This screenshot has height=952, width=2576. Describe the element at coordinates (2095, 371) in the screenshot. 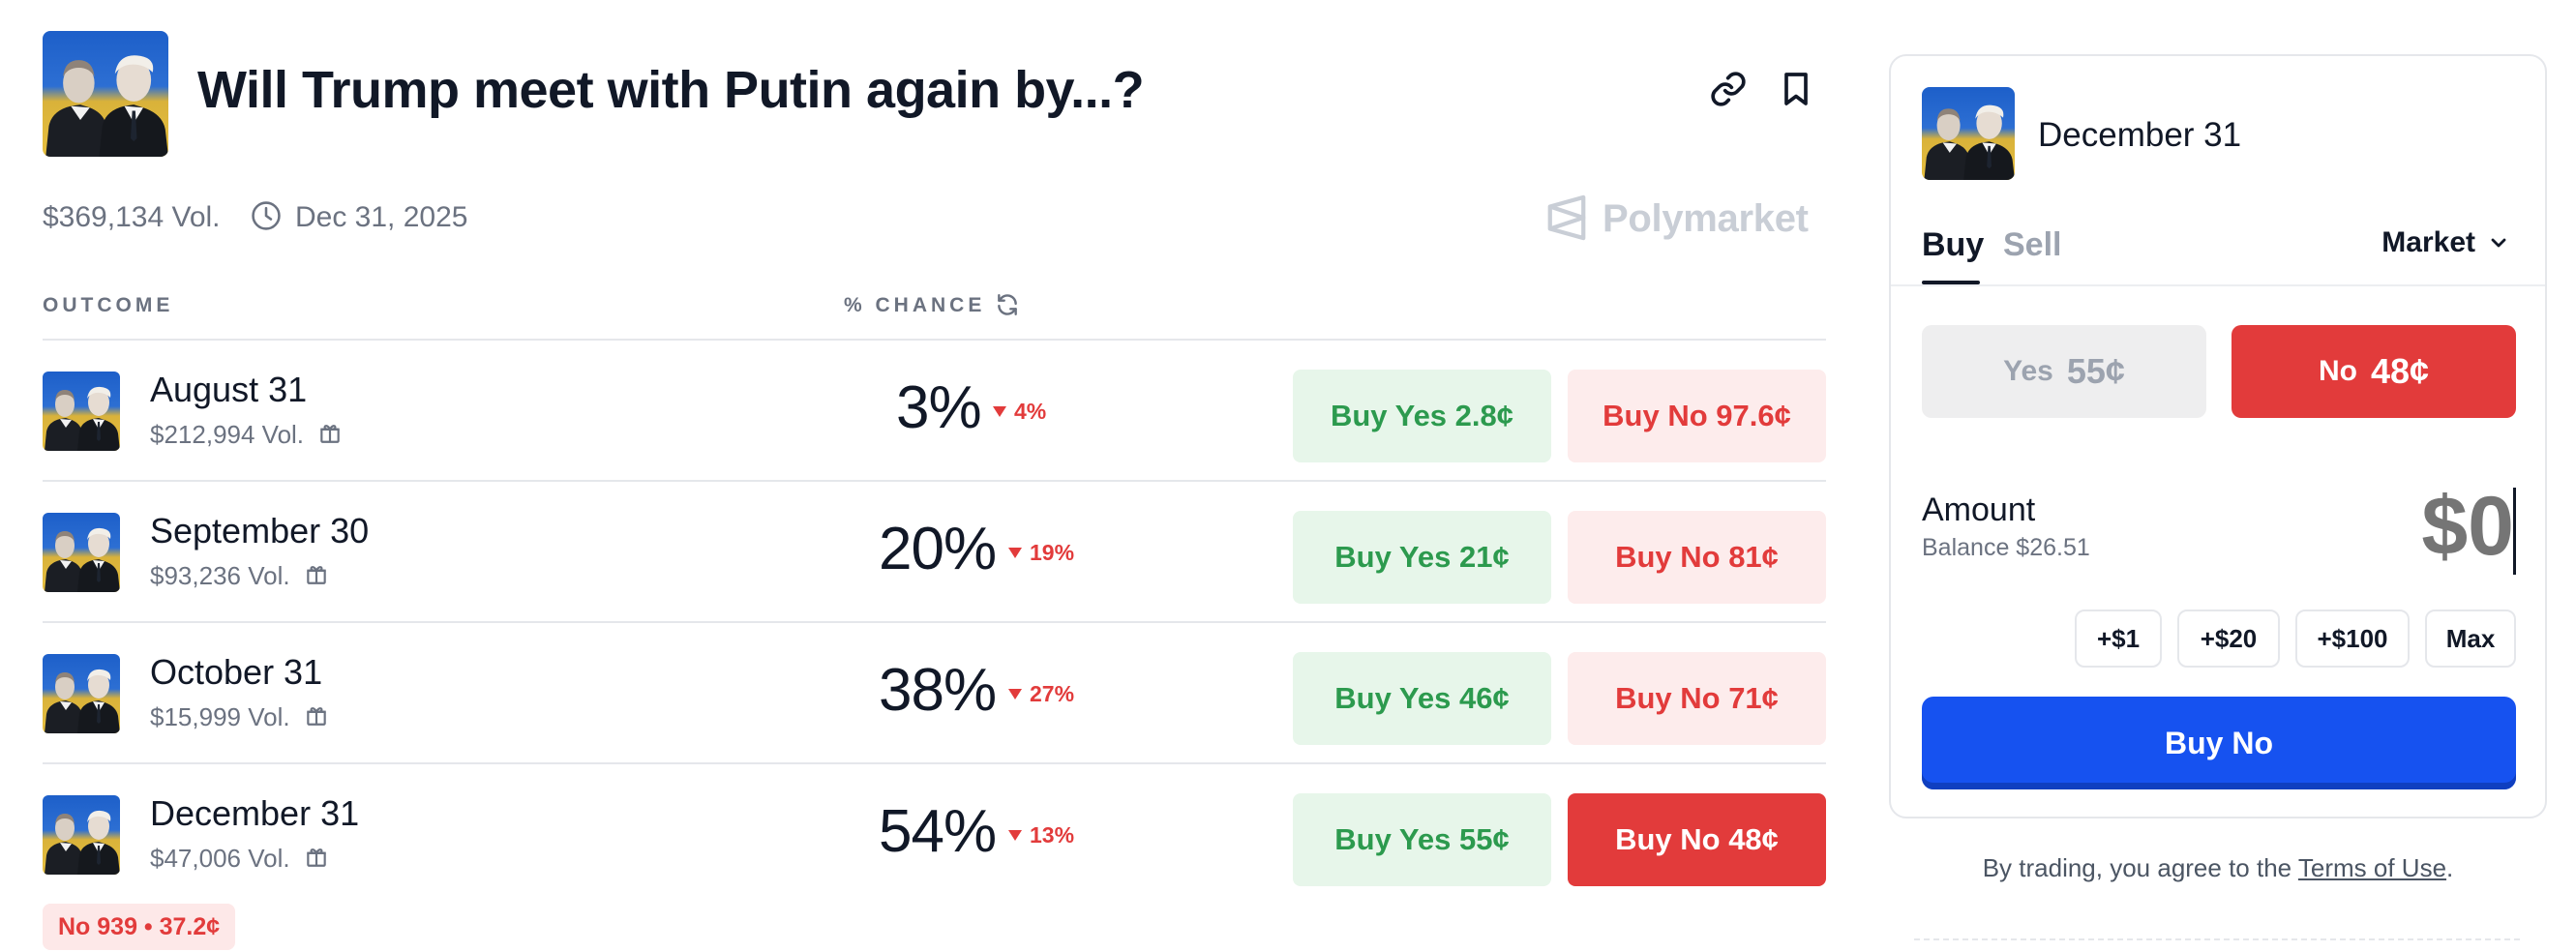

I see `yes-price: 55¢` at that location.